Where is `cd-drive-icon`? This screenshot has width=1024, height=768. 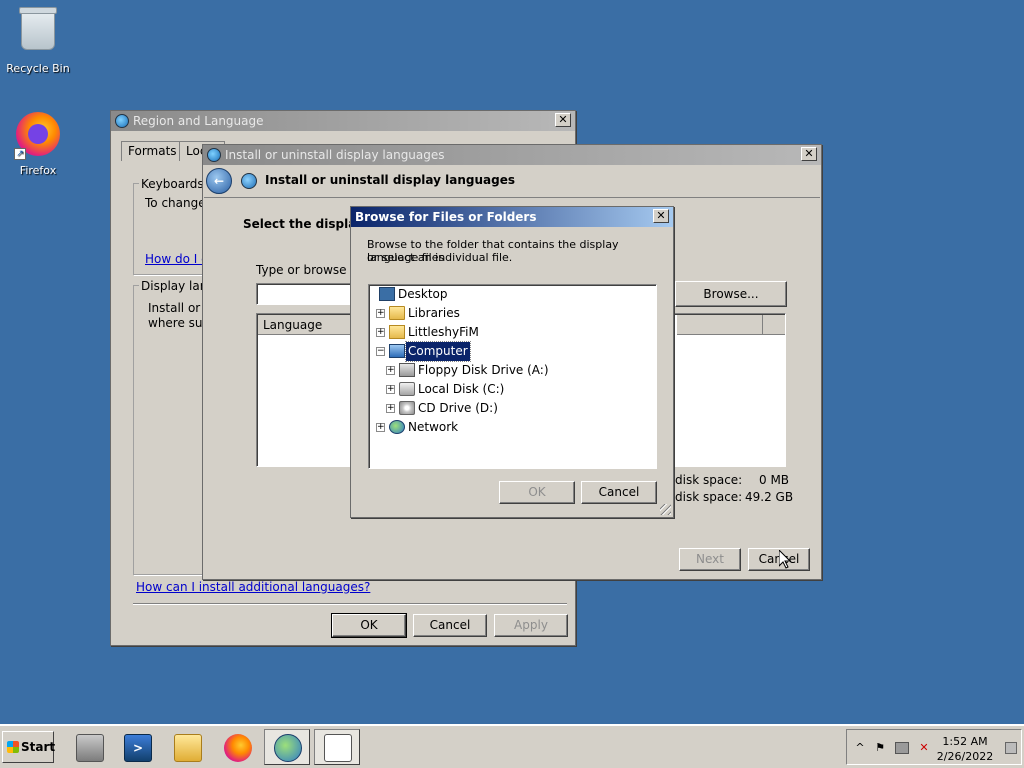 cd-drive-icon is located at coordinates (407, 408).